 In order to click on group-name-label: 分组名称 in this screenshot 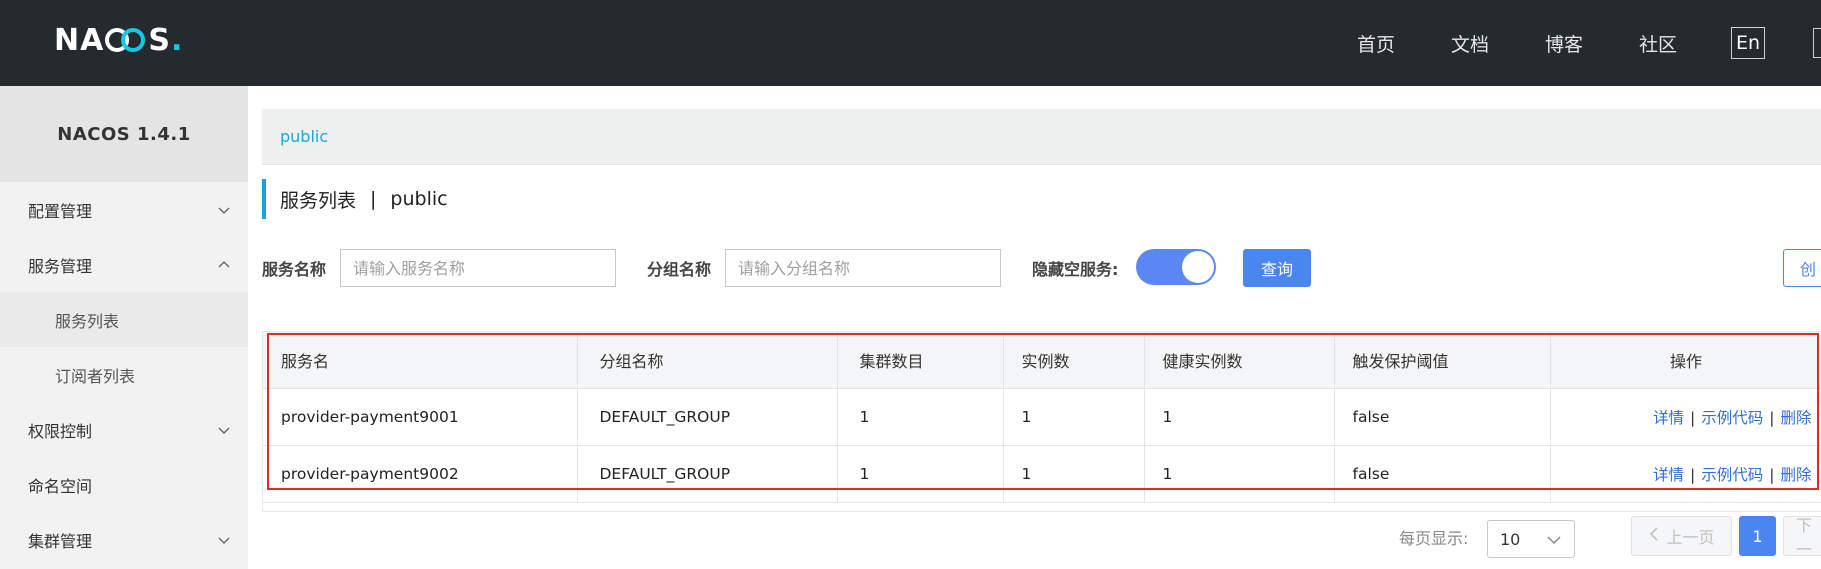, I will do `click(679, 269)`.